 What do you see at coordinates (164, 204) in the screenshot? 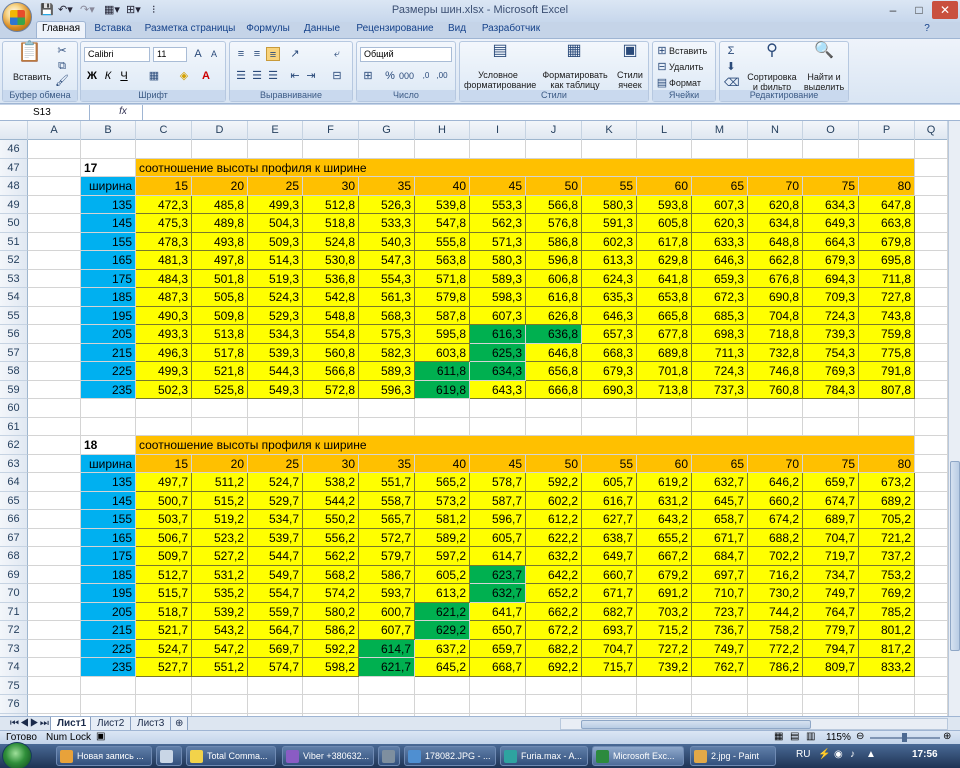
I see `diameter-value-cell: 472,3` at bounding box center [164, 204].